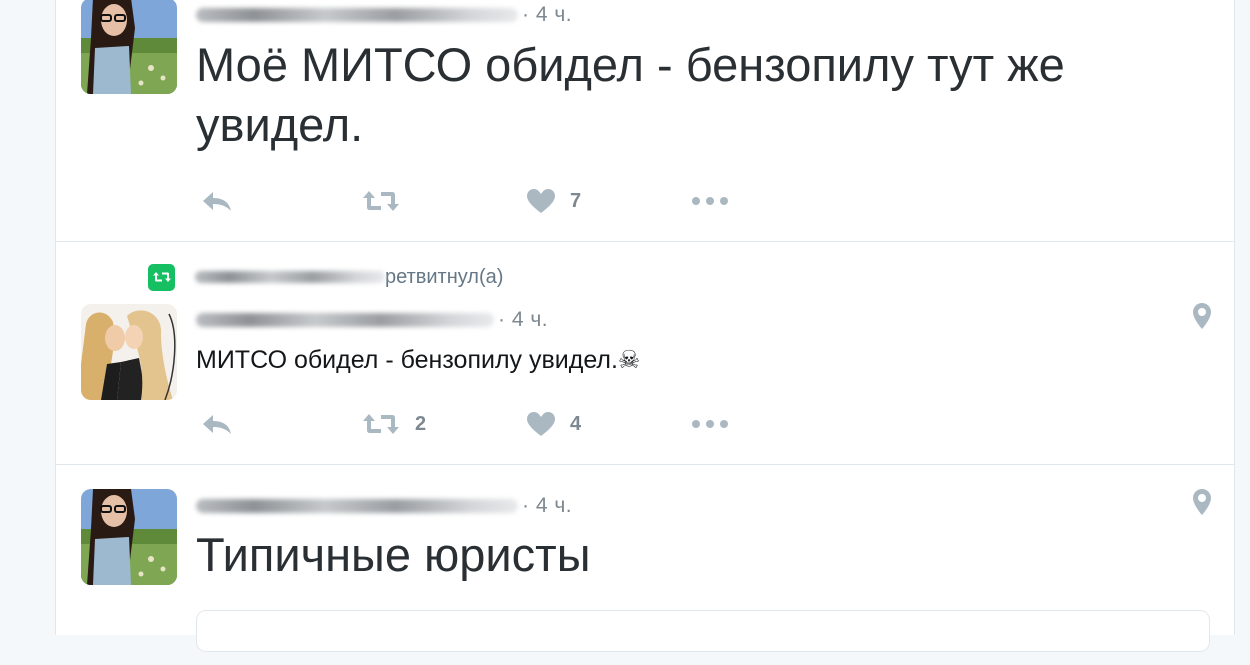 Image resolution: width=1250 pixels, height=665 pixels. Describe the element at coordinates (703, 631) in the screenshot. I see `media-card` at that location.